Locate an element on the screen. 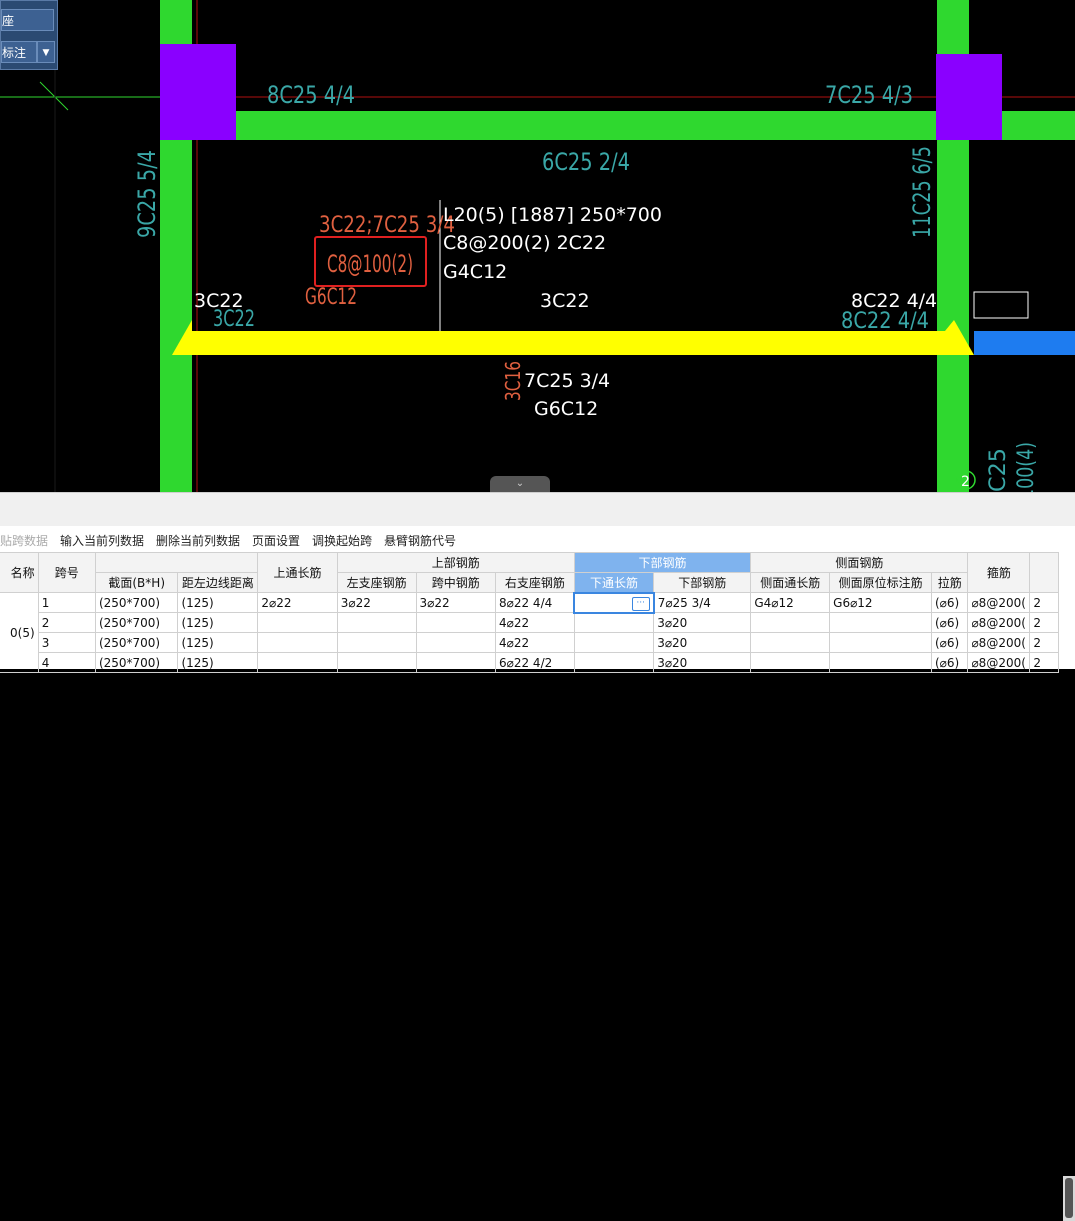  panel-splitter is located at coordinates (537, 509).